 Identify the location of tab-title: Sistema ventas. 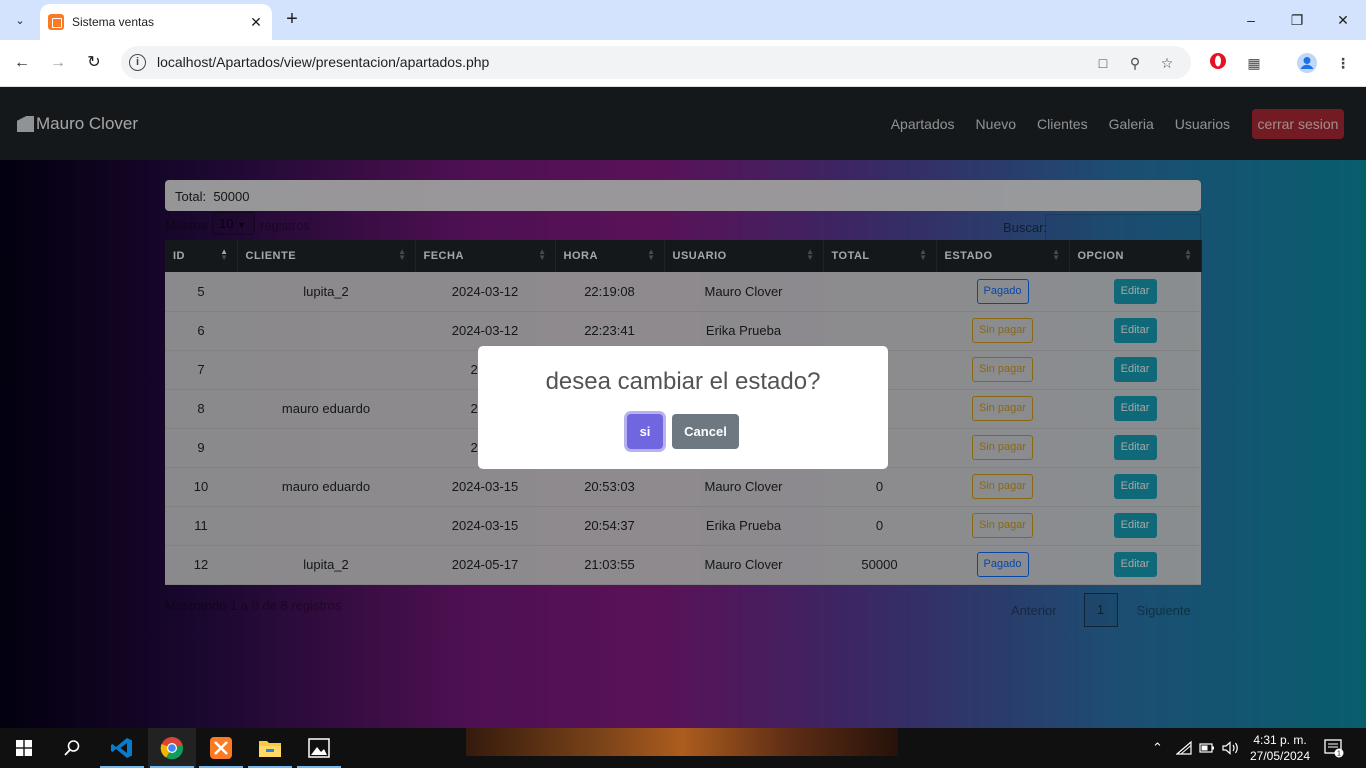
(113, 22).